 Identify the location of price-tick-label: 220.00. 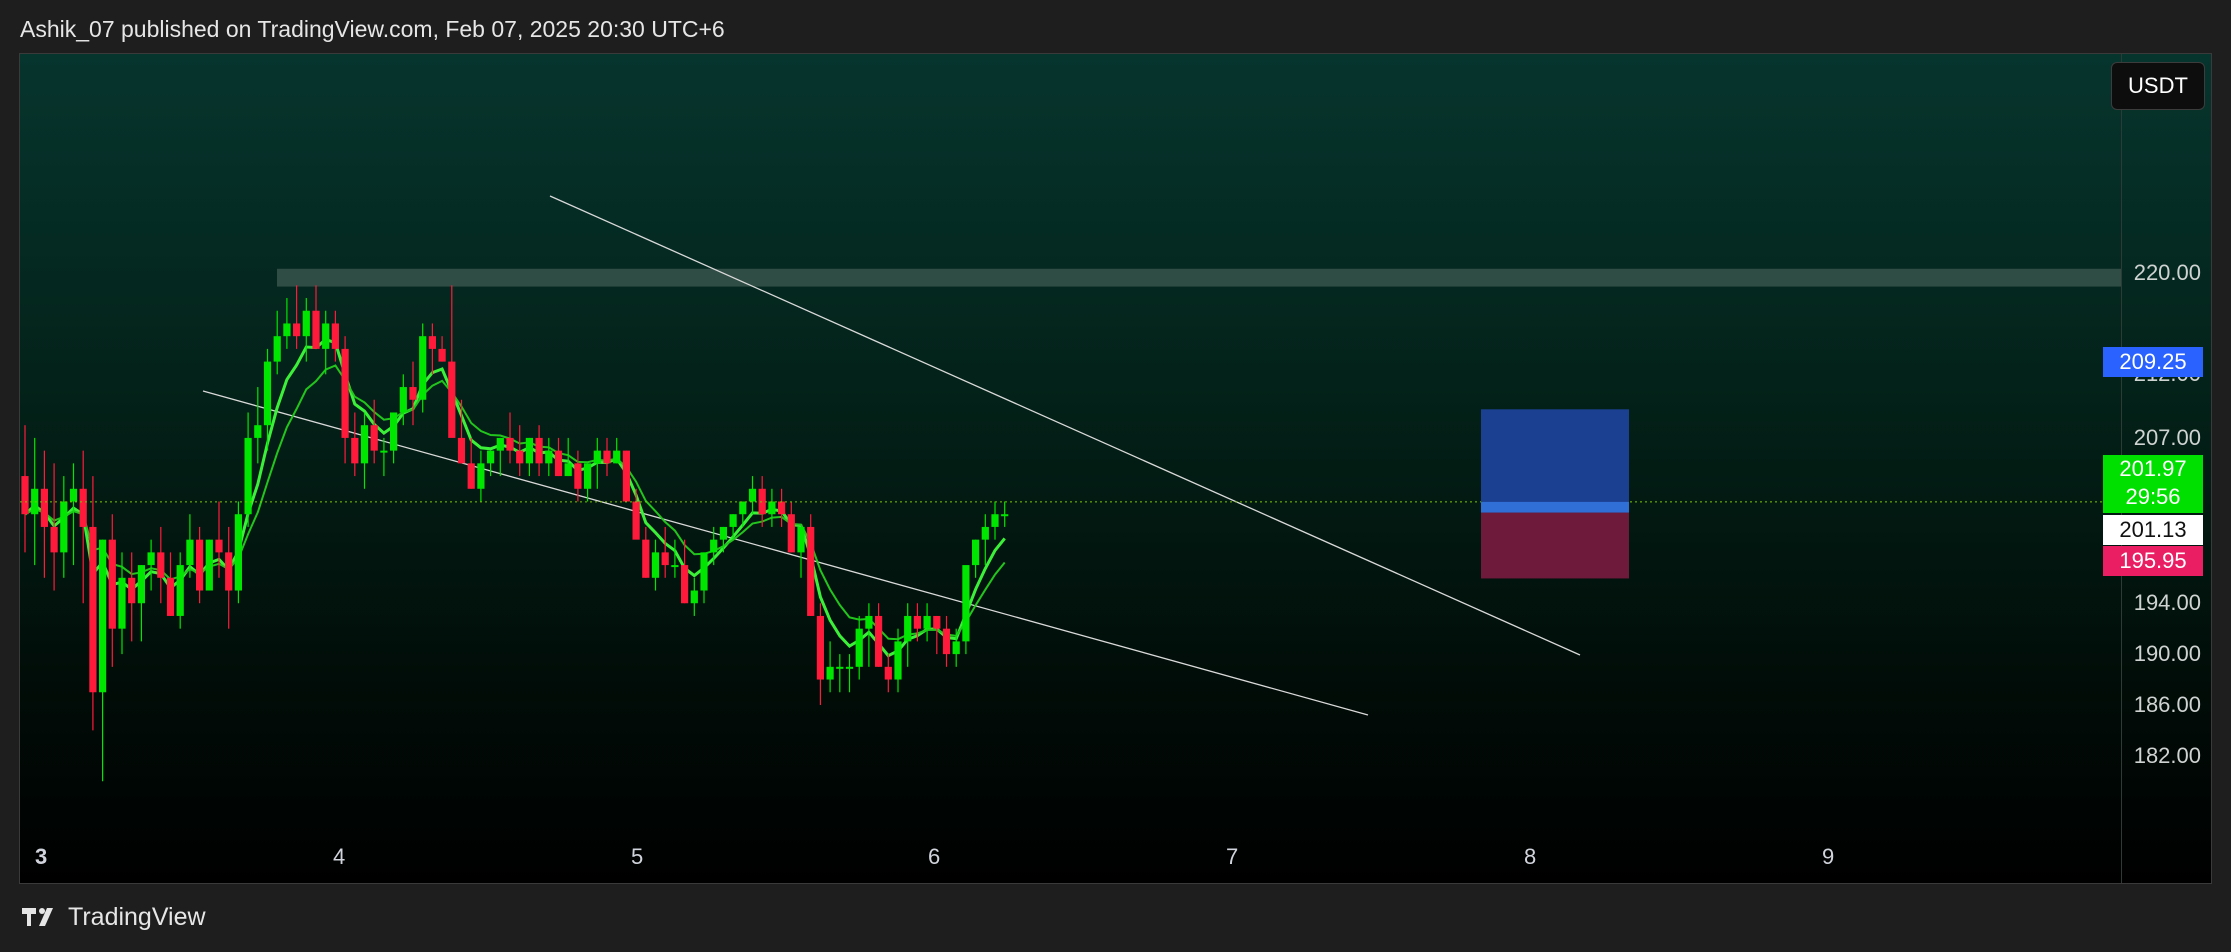
(2167, 272).